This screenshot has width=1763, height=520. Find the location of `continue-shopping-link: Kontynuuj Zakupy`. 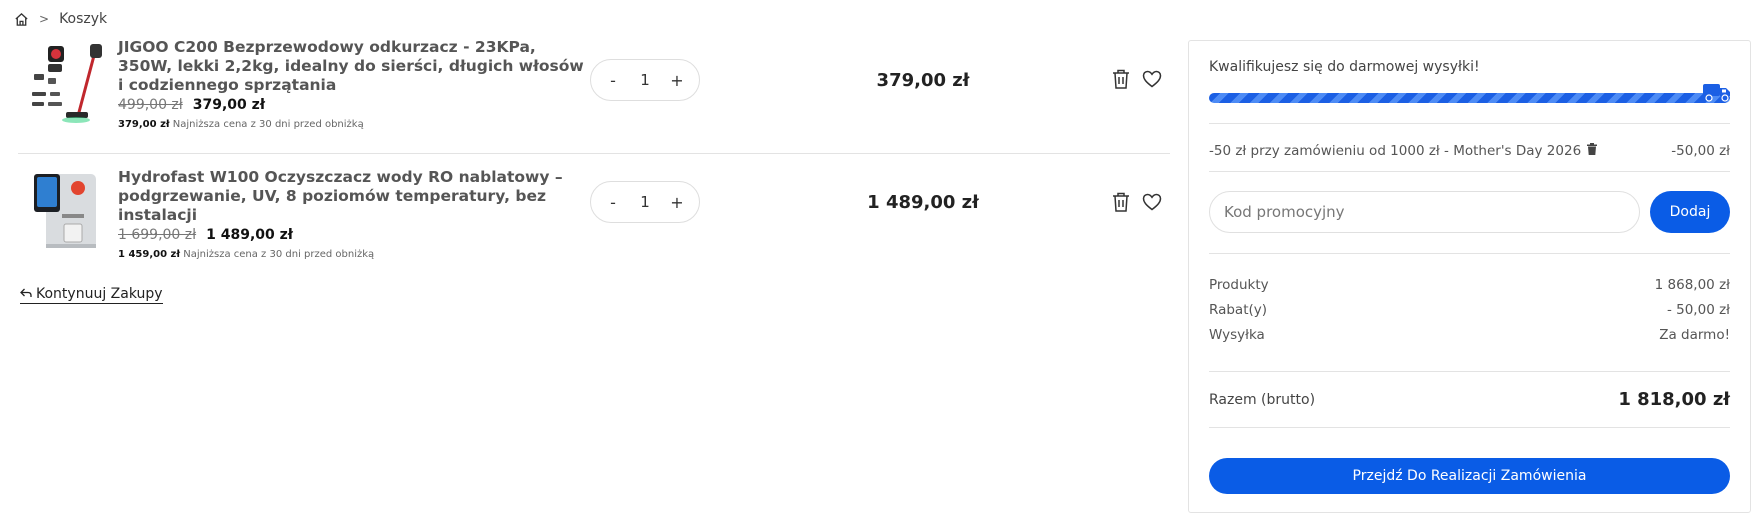

continue-shopping-link: Kontynuuj Zakupy is located at coordinates (91, 295).